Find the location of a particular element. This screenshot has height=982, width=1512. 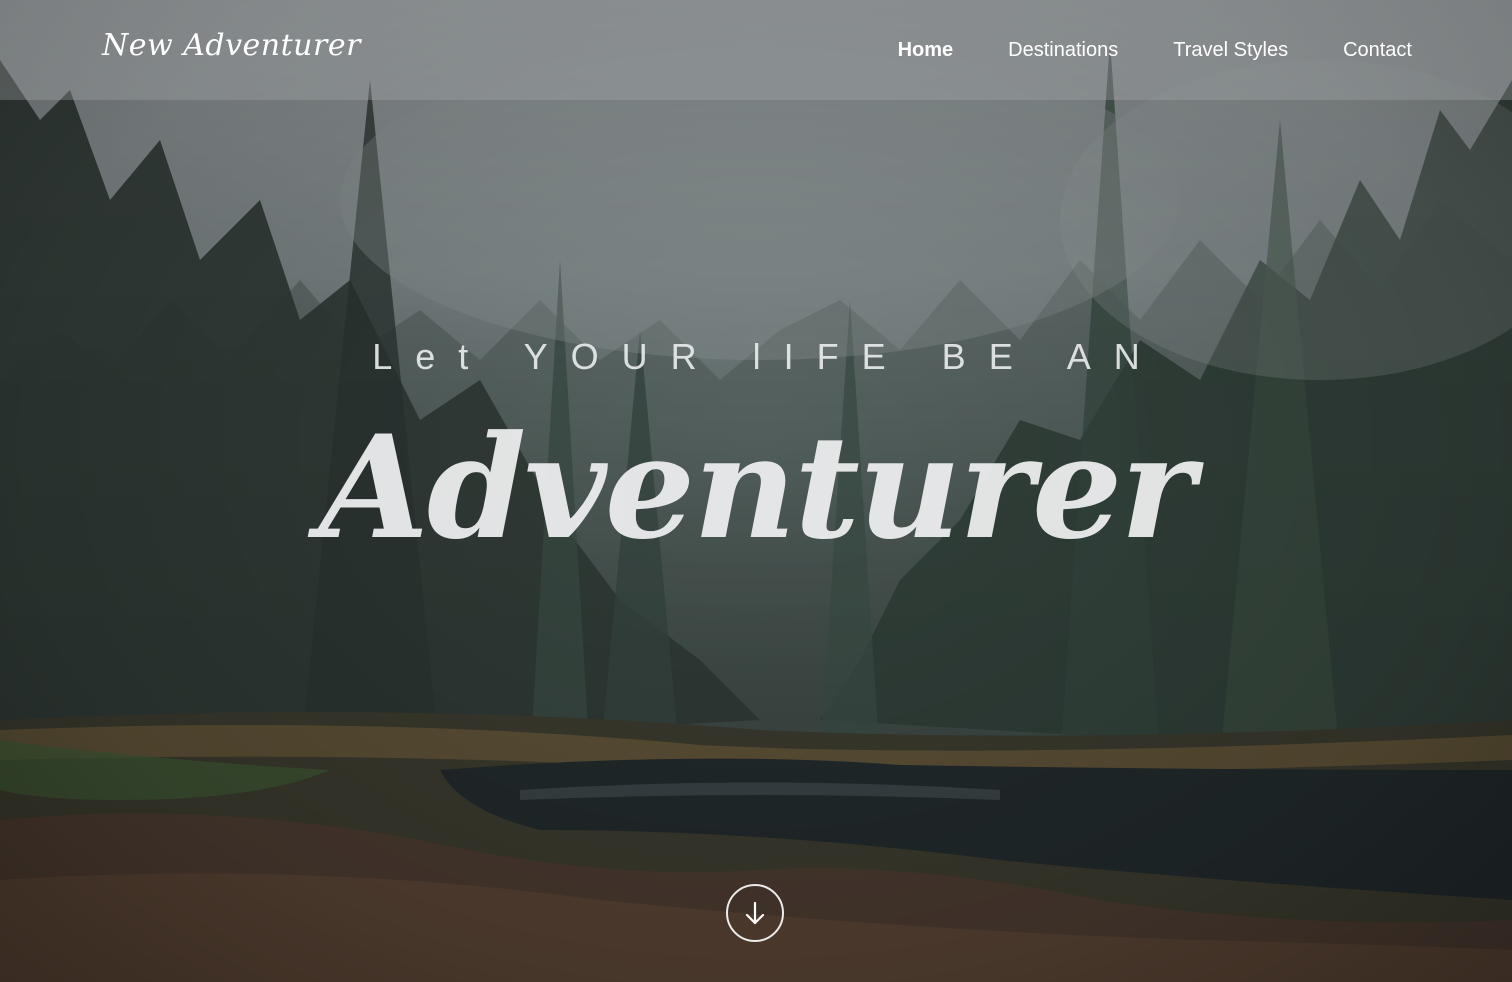

scroll-down-button is located at coordinates (755, 913).